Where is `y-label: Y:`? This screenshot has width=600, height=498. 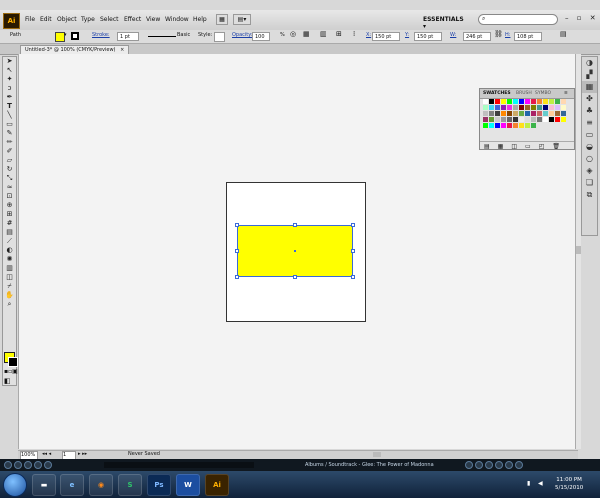
y-label: Y: is located at coordinates (407, 35).